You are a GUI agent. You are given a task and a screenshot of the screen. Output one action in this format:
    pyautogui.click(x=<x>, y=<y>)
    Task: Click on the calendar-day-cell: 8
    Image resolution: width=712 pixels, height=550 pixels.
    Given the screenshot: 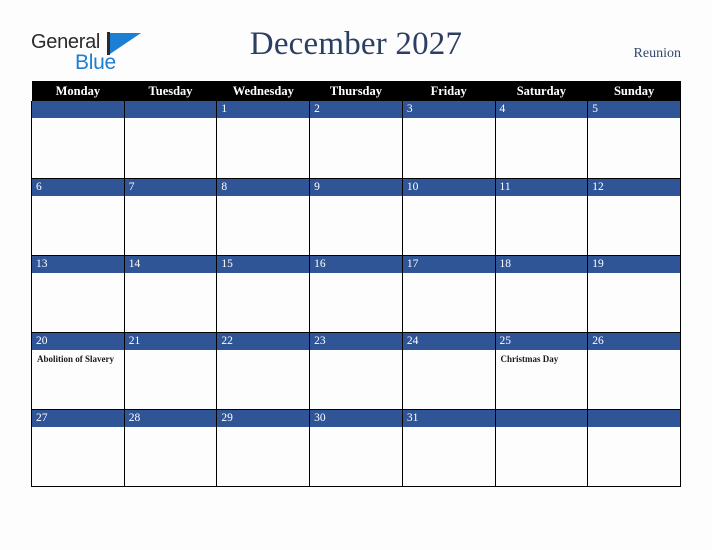 What is the action you would take?
    pyautogui.click(x=263, y=217)
    